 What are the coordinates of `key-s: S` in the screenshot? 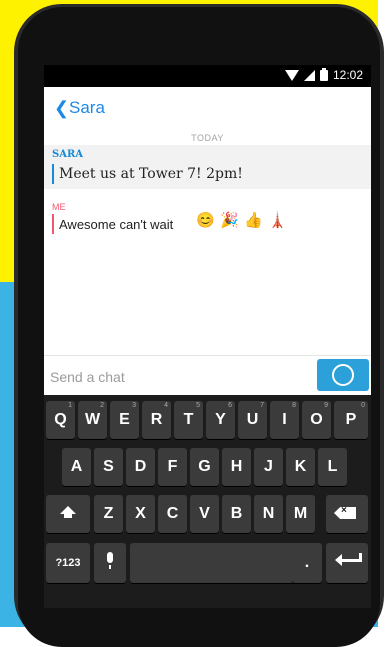 It's located at (108, 467).